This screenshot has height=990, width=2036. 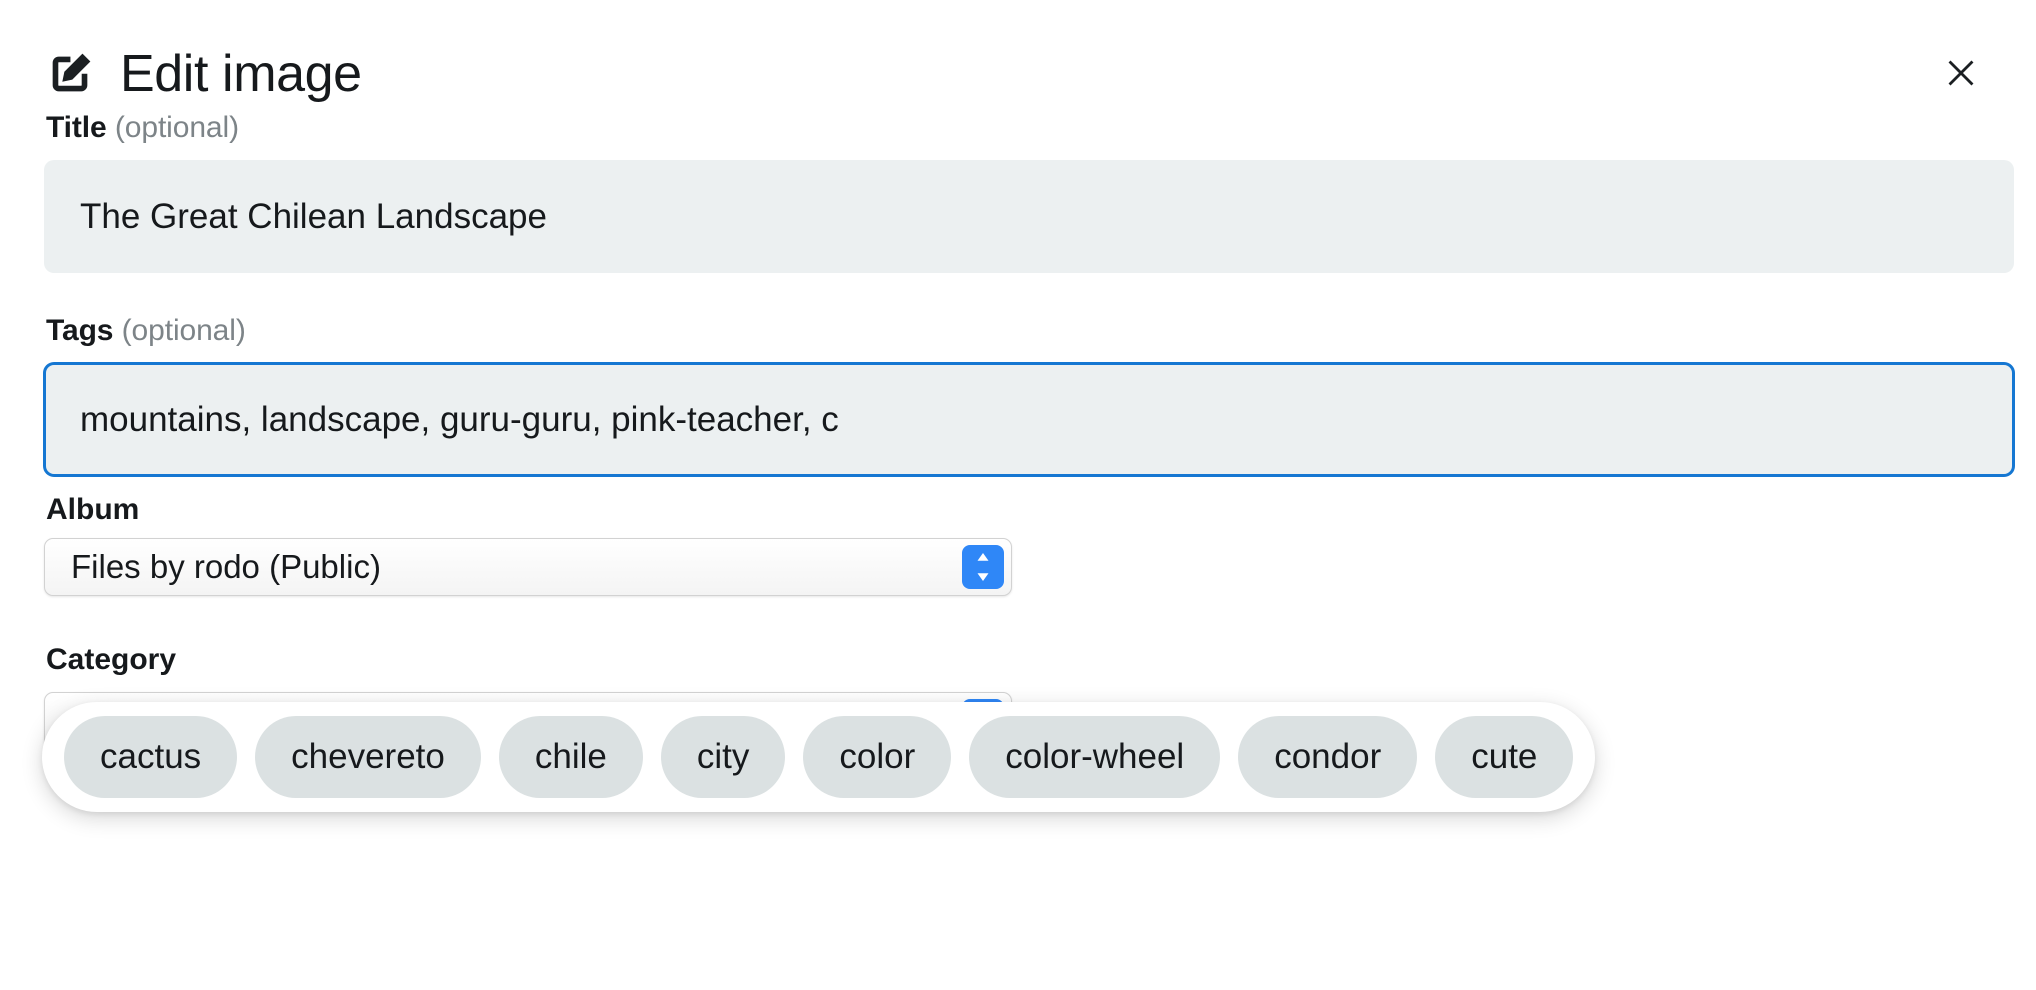 I want to click on spacer-title, so click(x=1018, y=293).